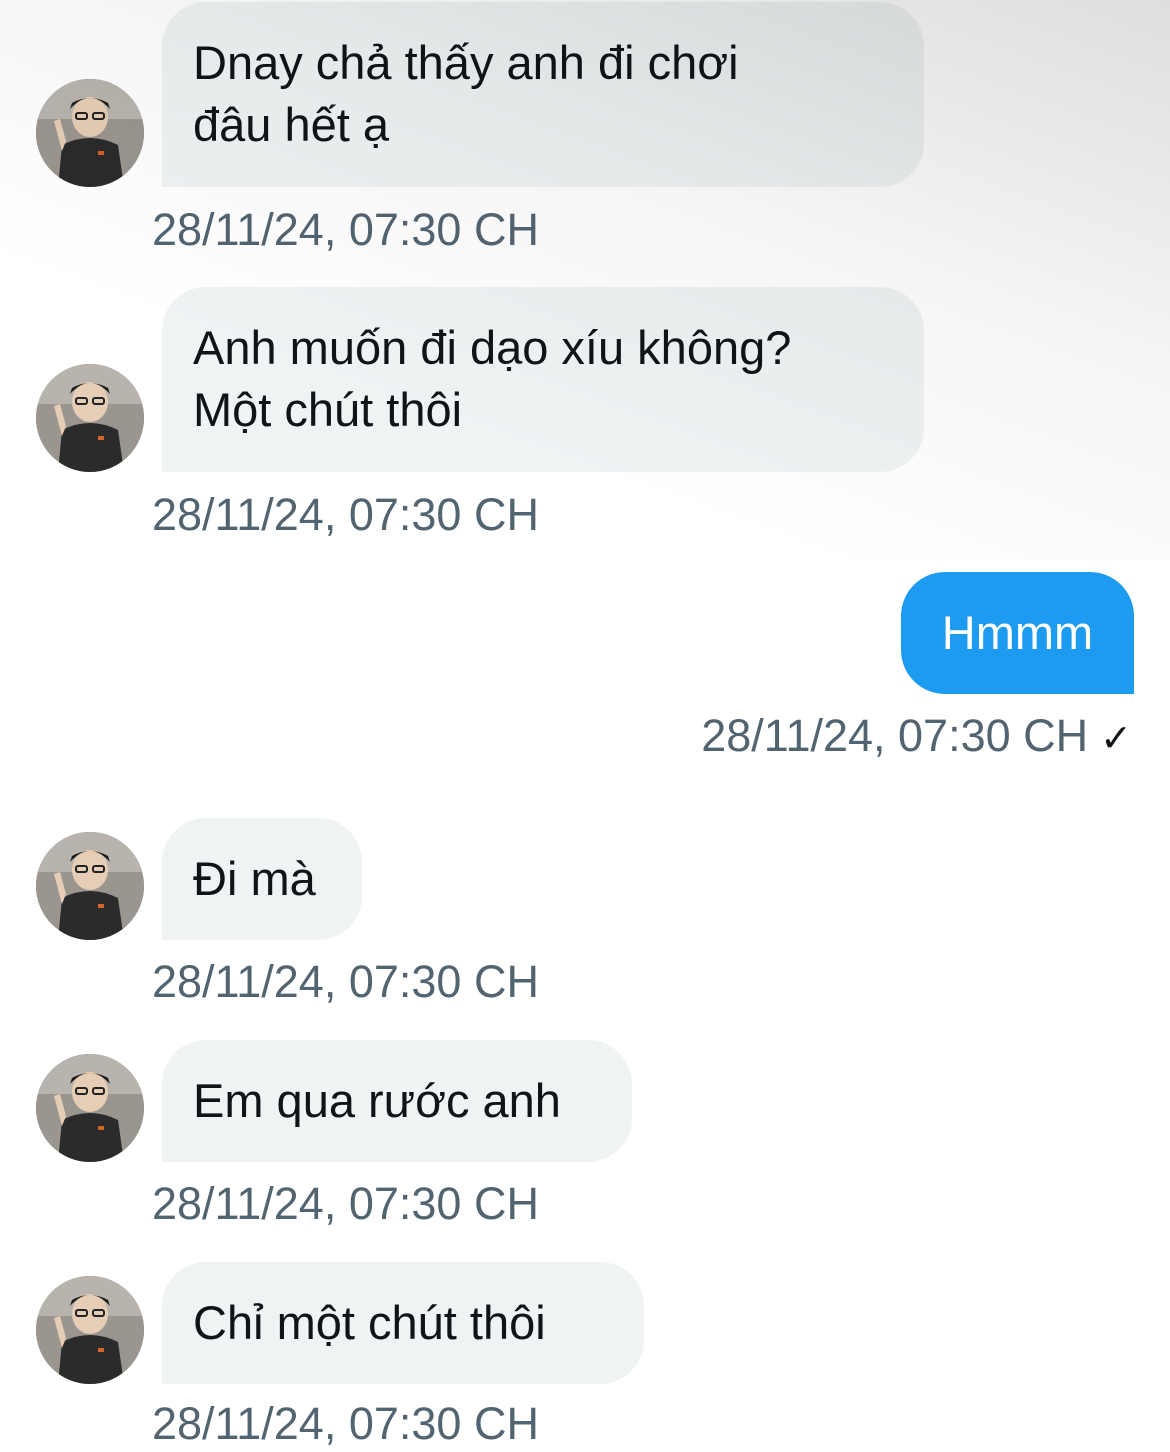 Image resolution: width=1170 pixels, height=1452 pixels. I want to click on message-bubble-outgoing: Hmmm, so click(1017, 633).